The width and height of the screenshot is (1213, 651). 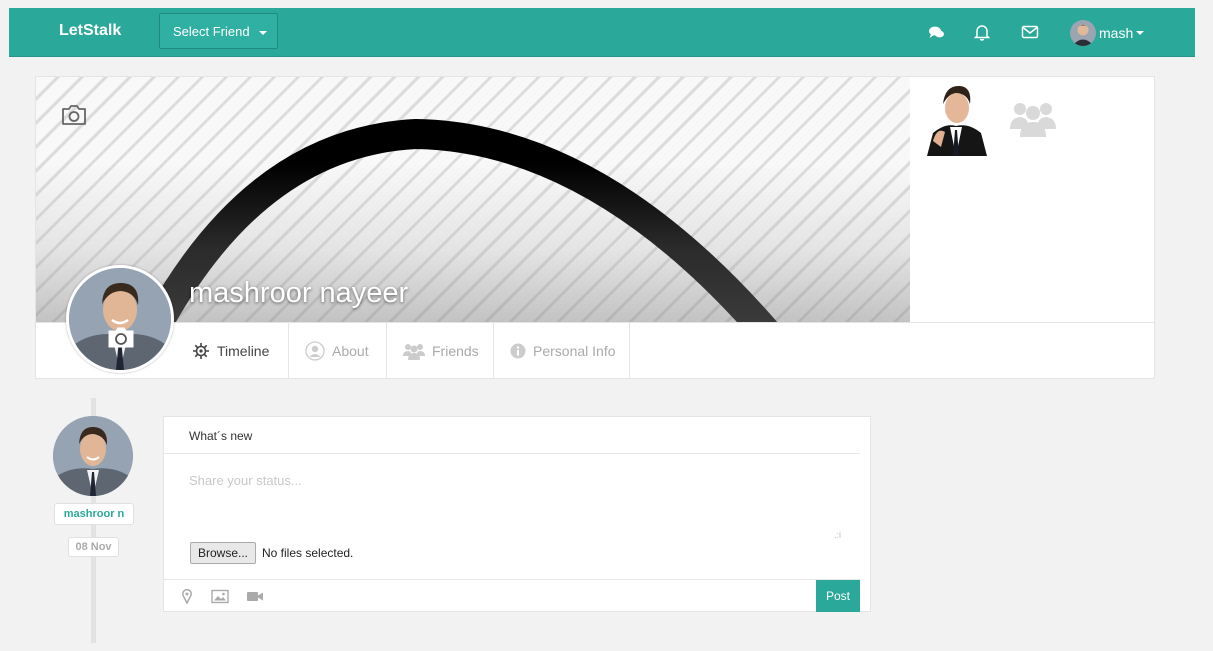 I want to click on tab-friends: Friends, so click(x=440, y=351).